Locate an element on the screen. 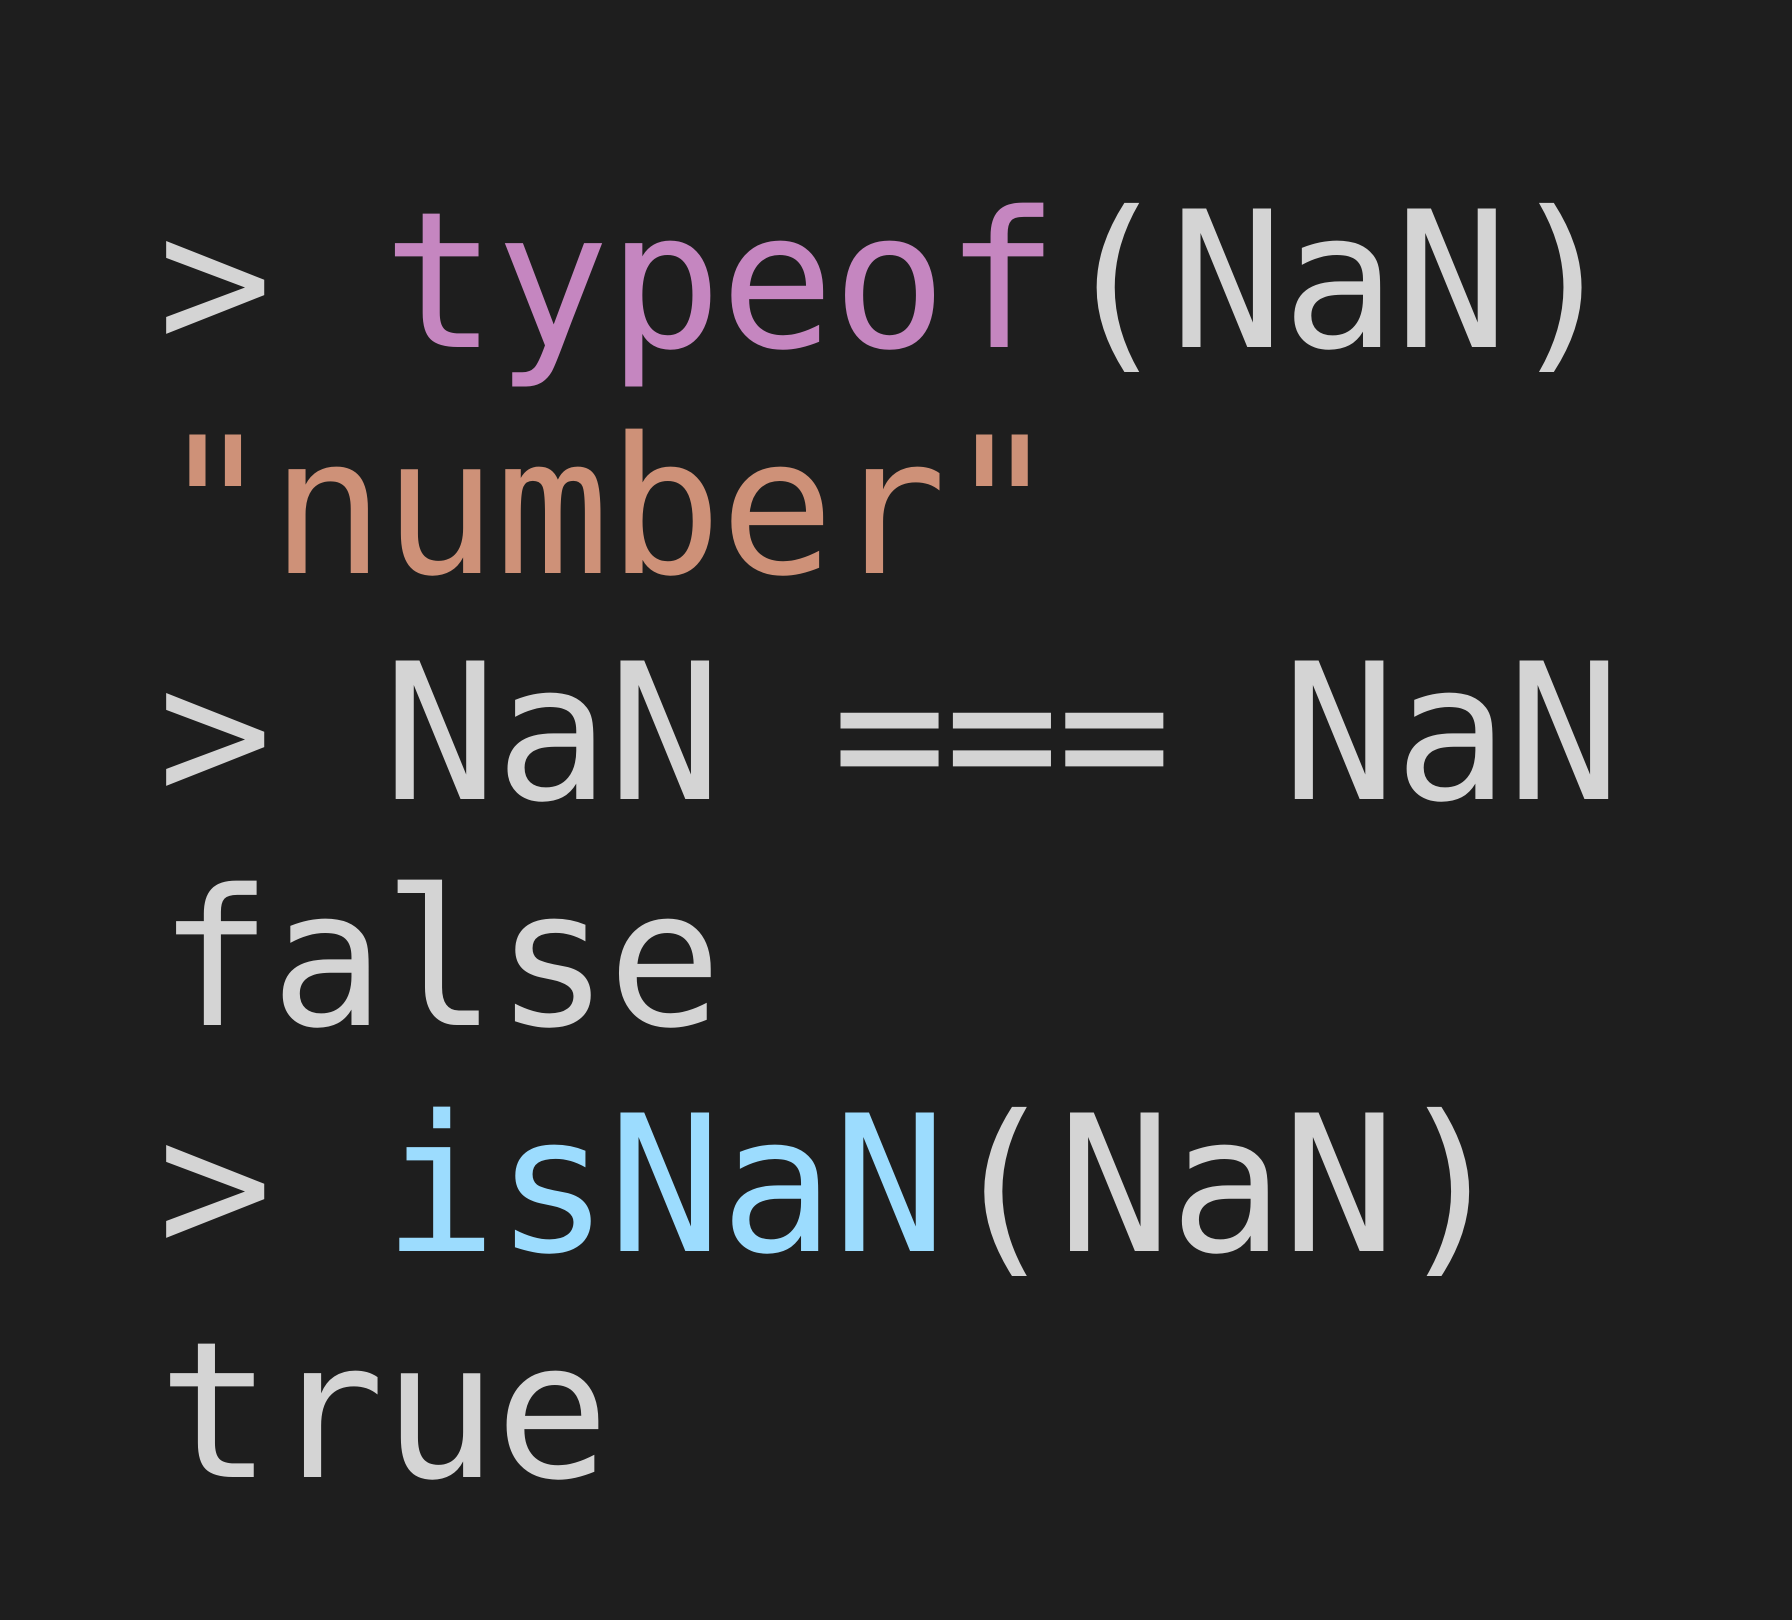 The height and width of the screenshot is (1620, 1792). output-string: "number" is located at coordinates (608, 507).